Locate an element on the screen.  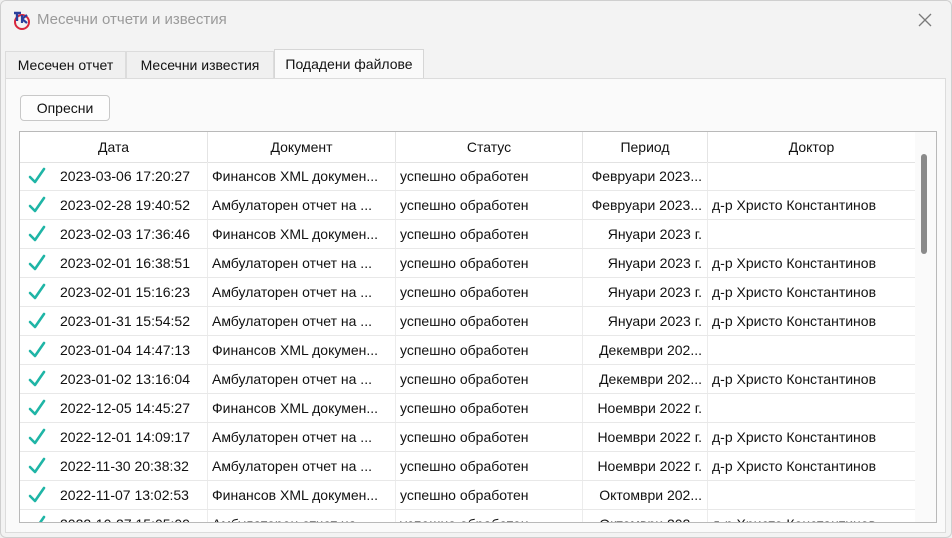
window-title: Месечни отчети и известия is located at coordinates (132, 19).